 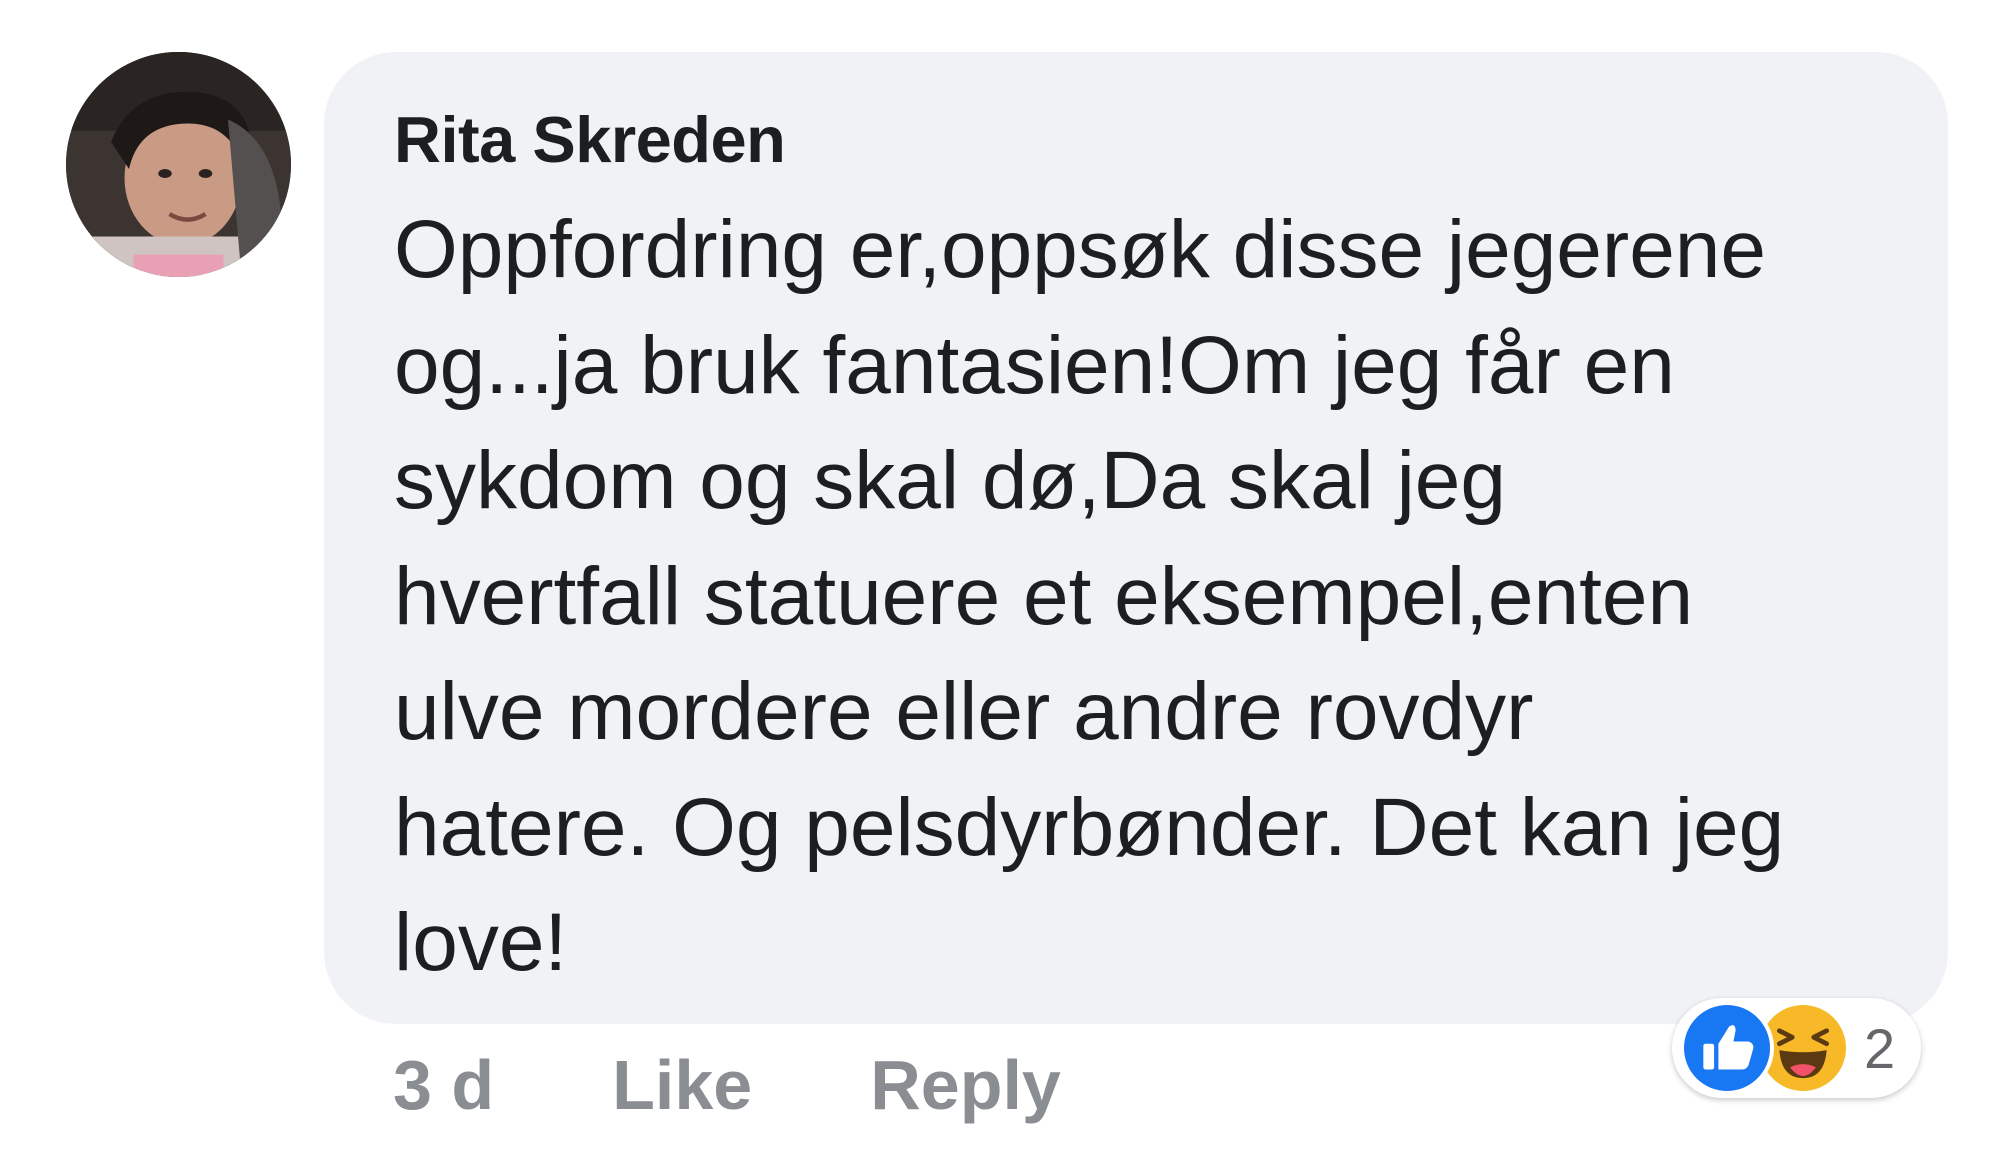 I want to click on comment-actions: 3 d Like Reply, so click(x=727, y=1085).